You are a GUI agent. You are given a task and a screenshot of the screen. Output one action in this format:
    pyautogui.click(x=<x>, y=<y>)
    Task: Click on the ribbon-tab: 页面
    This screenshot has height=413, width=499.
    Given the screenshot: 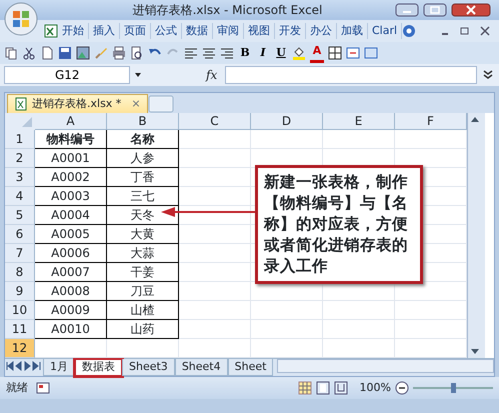 What is the action you would take?
    pyautogui.click(x=135, y=31)
    